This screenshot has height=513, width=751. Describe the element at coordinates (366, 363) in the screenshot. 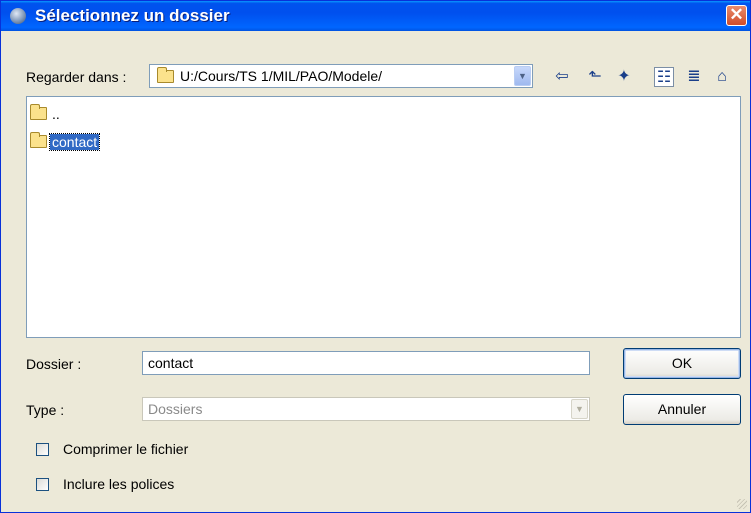

I see `folder-name-input` at that location.